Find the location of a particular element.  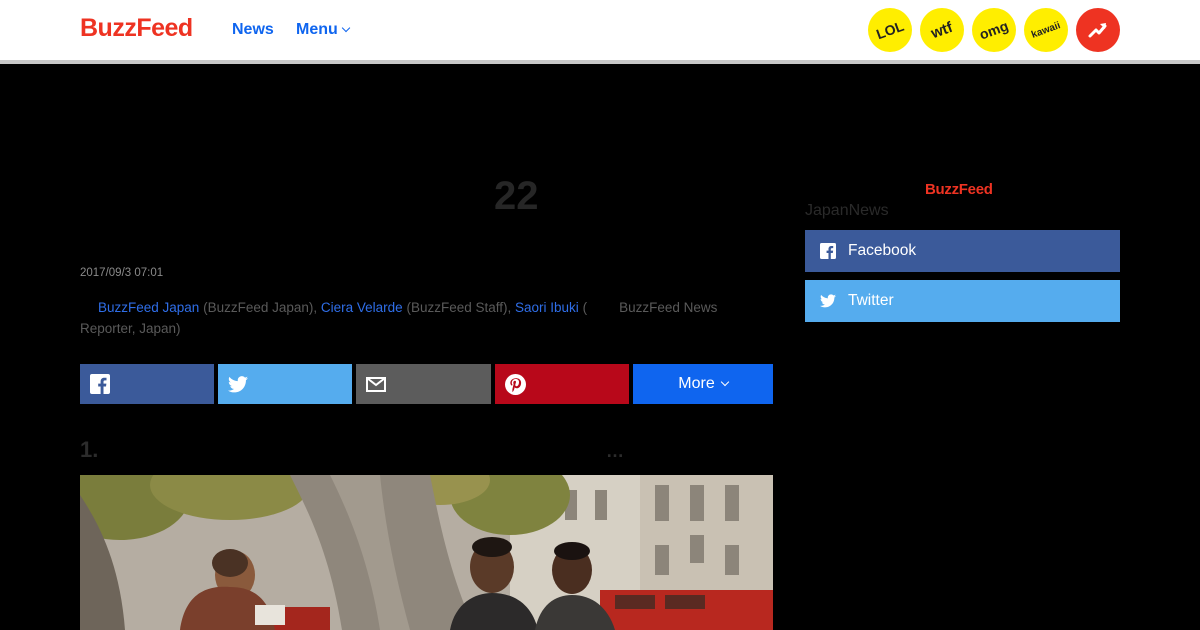

share-more-button: More is located at coordinates (703, 384).